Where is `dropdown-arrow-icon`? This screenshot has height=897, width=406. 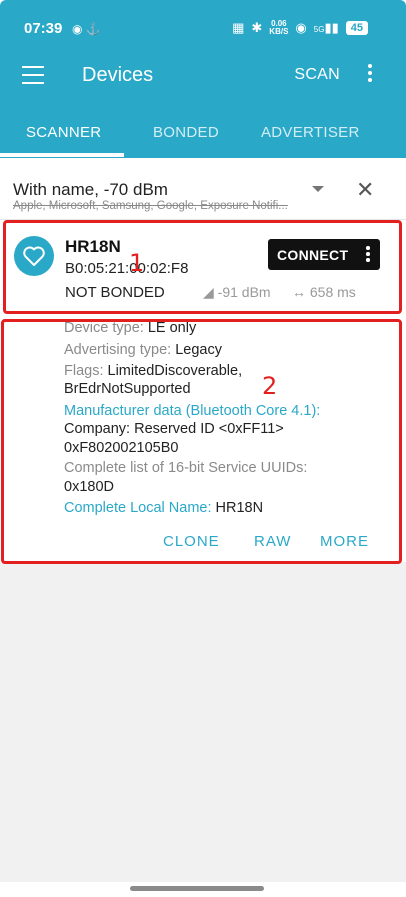
dropdown-arrow-icon is located at coordinates (318, 189).